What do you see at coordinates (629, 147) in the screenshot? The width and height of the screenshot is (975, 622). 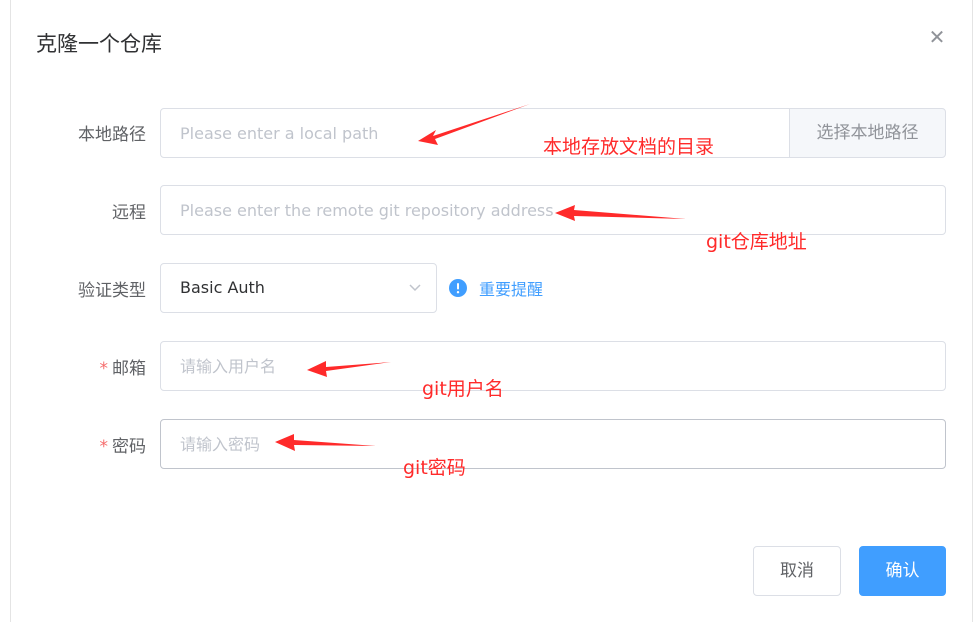 I see `annotation-local-path: 本地存放文档的目录` at bounding box center [629, 147].